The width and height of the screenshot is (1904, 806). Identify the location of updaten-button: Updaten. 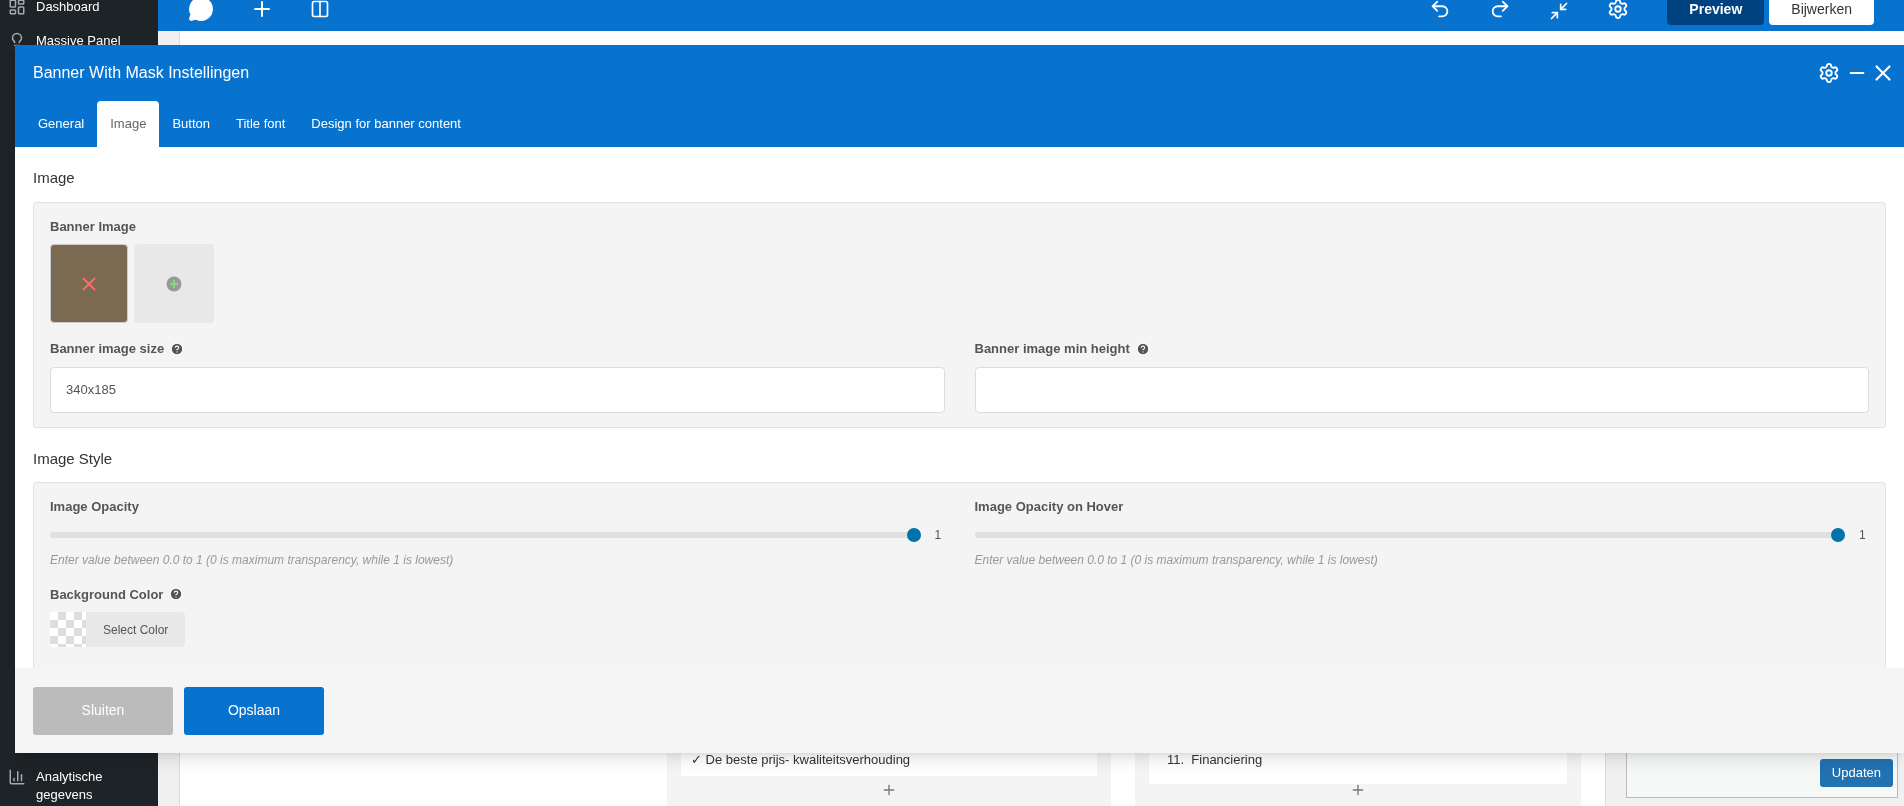
(1856, 773).